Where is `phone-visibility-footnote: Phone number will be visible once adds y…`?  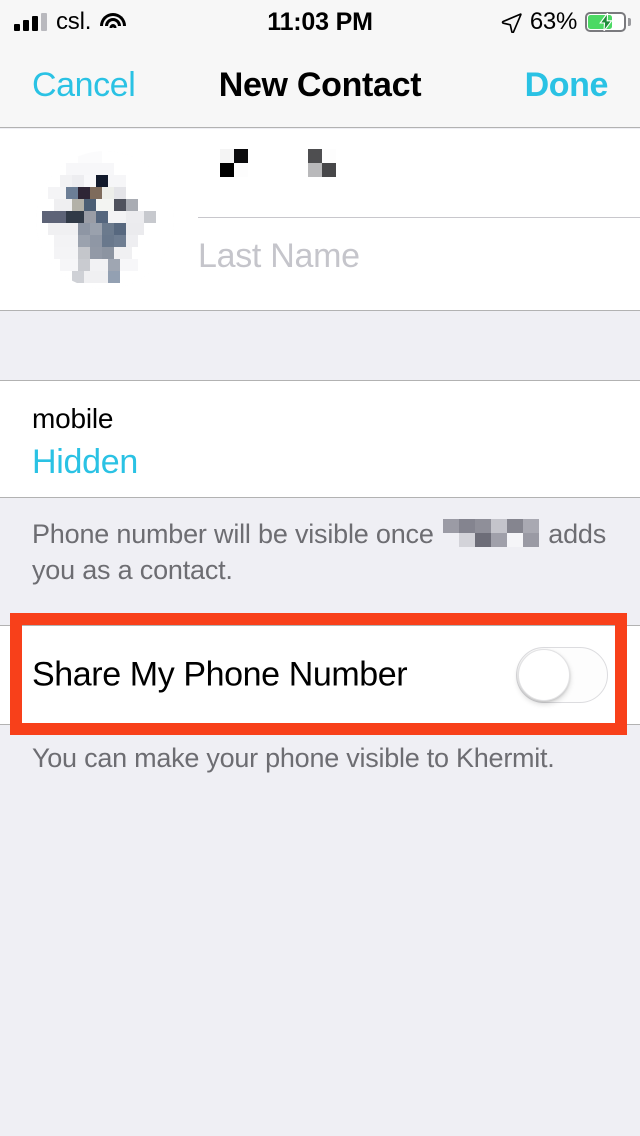 phone-visibility-footnote: Phone number will be visible once adds y… is located at coordinates (320, 555).